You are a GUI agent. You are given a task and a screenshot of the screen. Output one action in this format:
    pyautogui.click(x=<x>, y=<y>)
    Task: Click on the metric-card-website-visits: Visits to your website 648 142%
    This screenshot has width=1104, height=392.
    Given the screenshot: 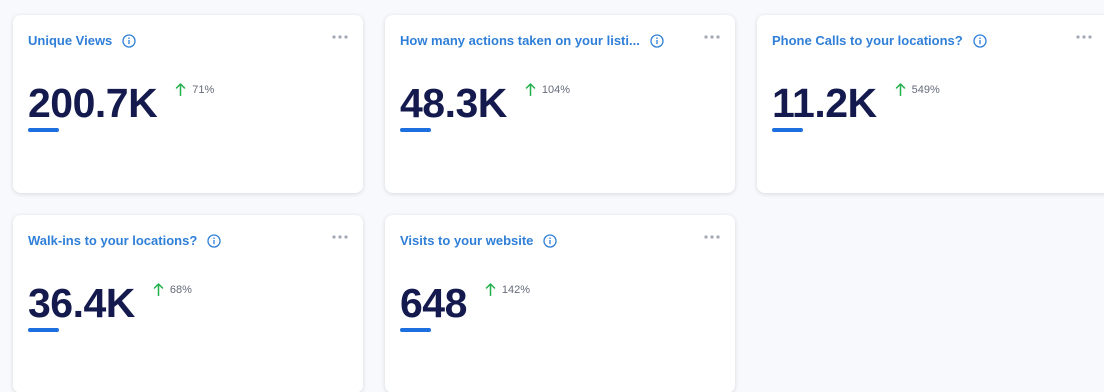 What is the action you would take?
    pyautogui.click(x=560, y=303)
    